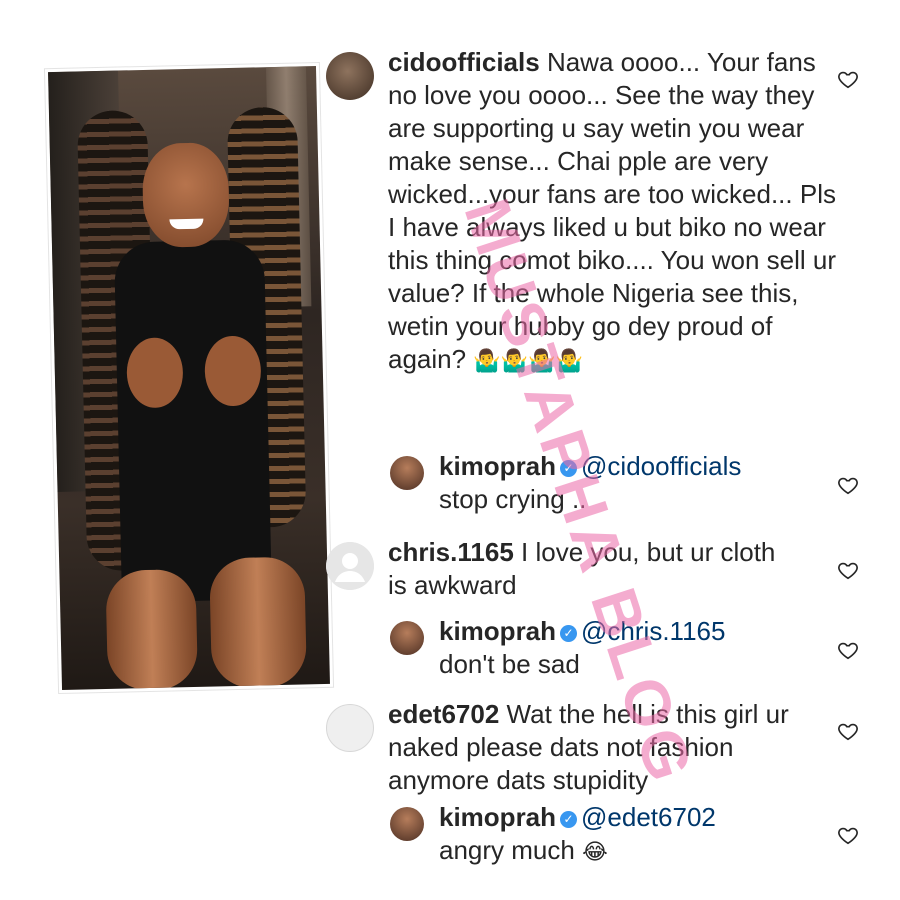  What do you see at coordinates (464, 62) in the screenshot?
I see `comment-username: cidoofficials` at bounding box center [464, 62].